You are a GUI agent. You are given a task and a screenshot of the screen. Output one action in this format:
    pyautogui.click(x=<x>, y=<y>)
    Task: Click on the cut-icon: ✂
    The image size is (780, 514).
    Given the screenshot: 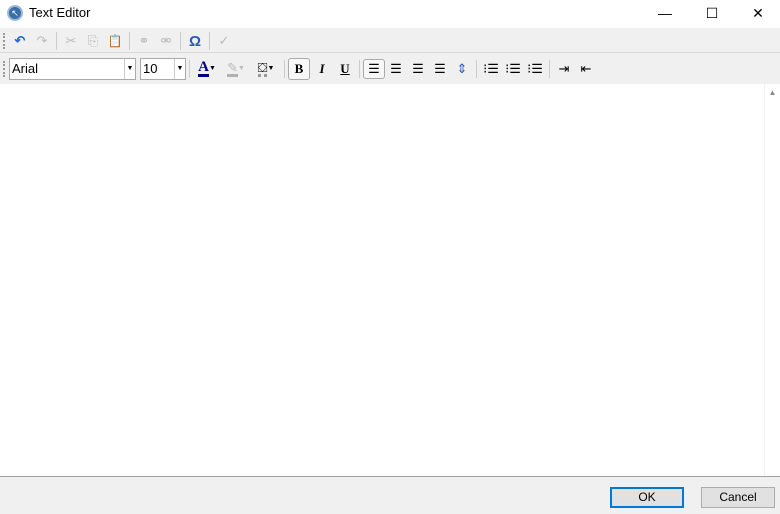 What is the action you would take?
    pyautogui.click(x=71, y=41)
    